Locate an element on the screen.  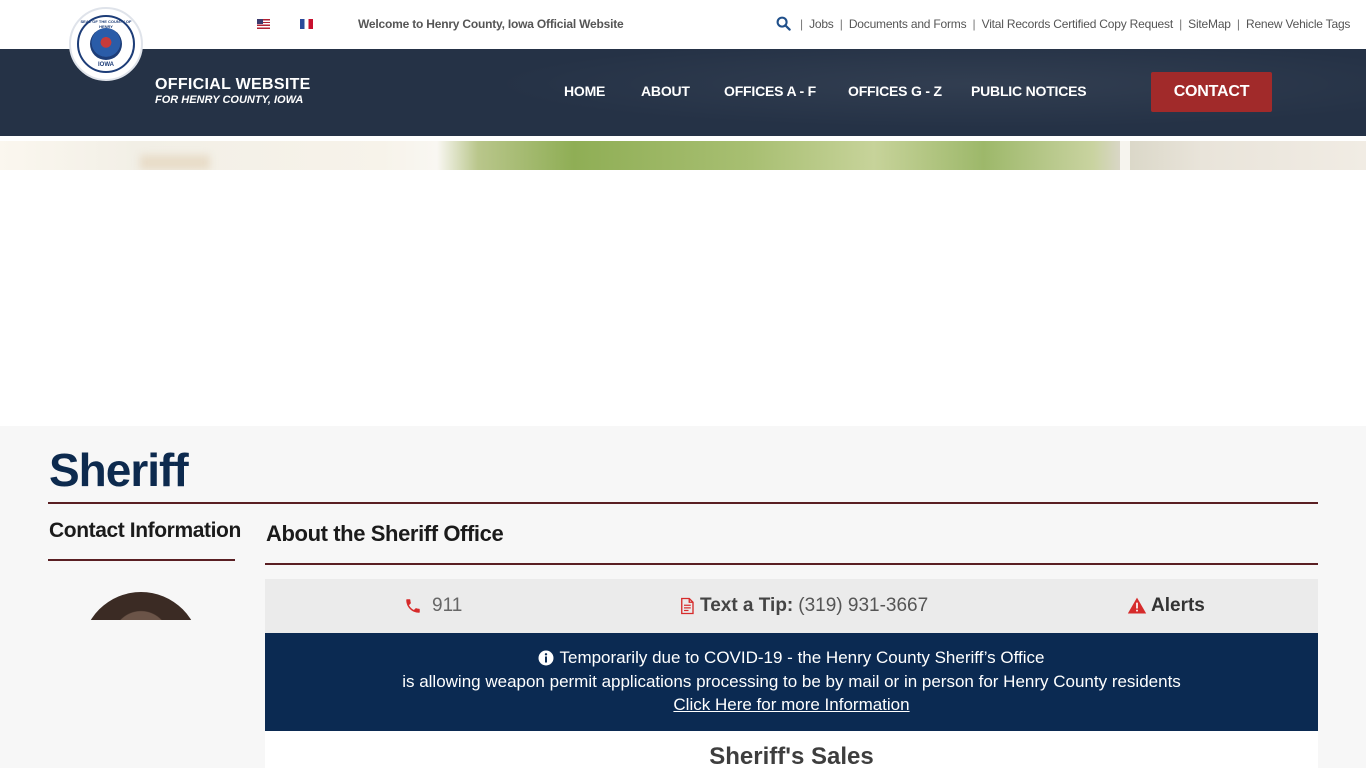
notice-link-row: Click Here for more Information is located at coordinates (791, 705).